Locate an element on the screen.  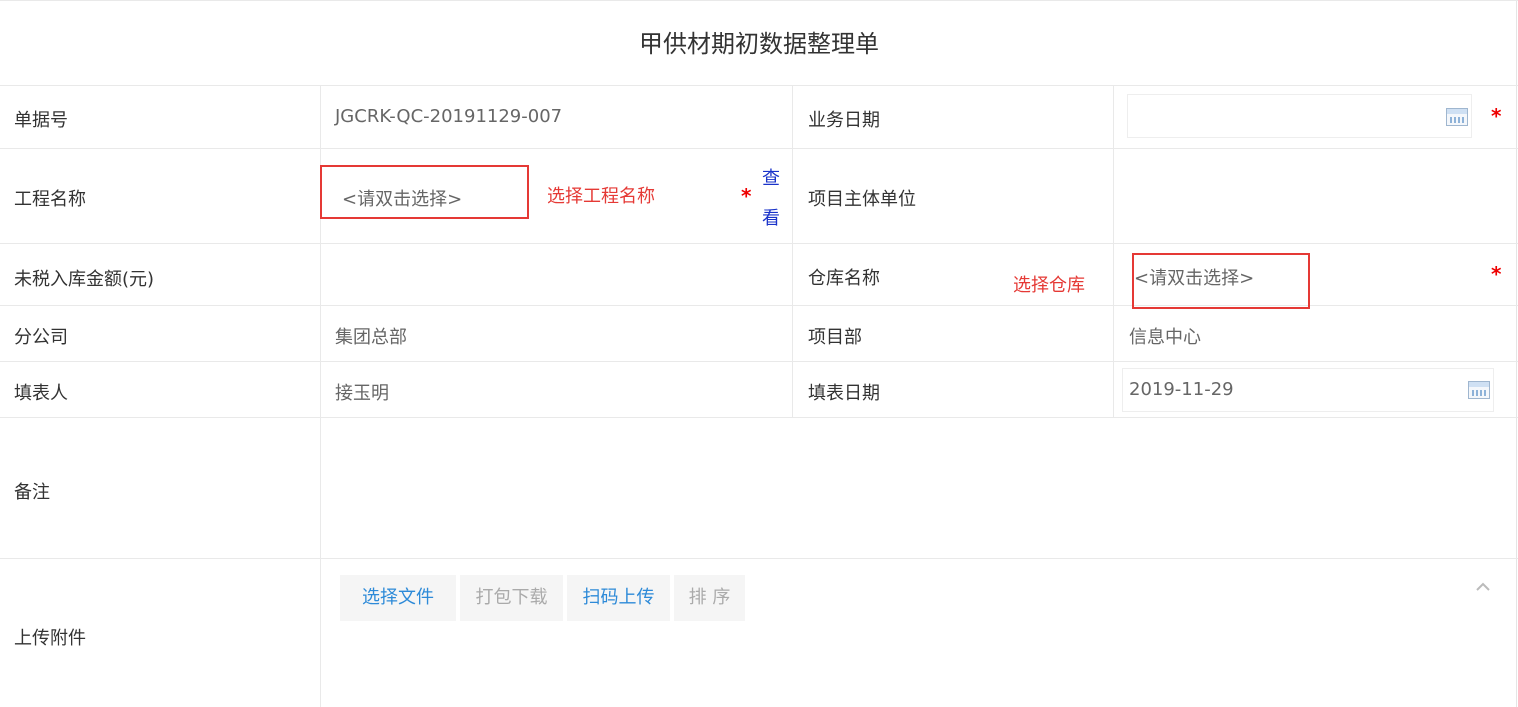
branch-label: 分公司 is located at coordinates (41, 337).